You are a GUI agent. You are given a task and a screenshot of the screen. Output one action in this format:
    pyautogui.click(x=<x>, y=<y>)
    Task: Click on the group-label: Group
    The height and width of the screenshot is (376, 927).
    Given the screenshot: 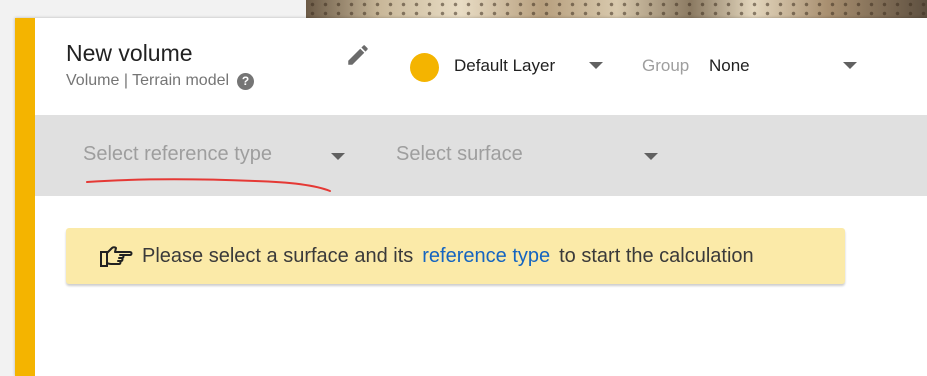 What is the action you would take?
    pyautogui.click(x=666, y=65)
    